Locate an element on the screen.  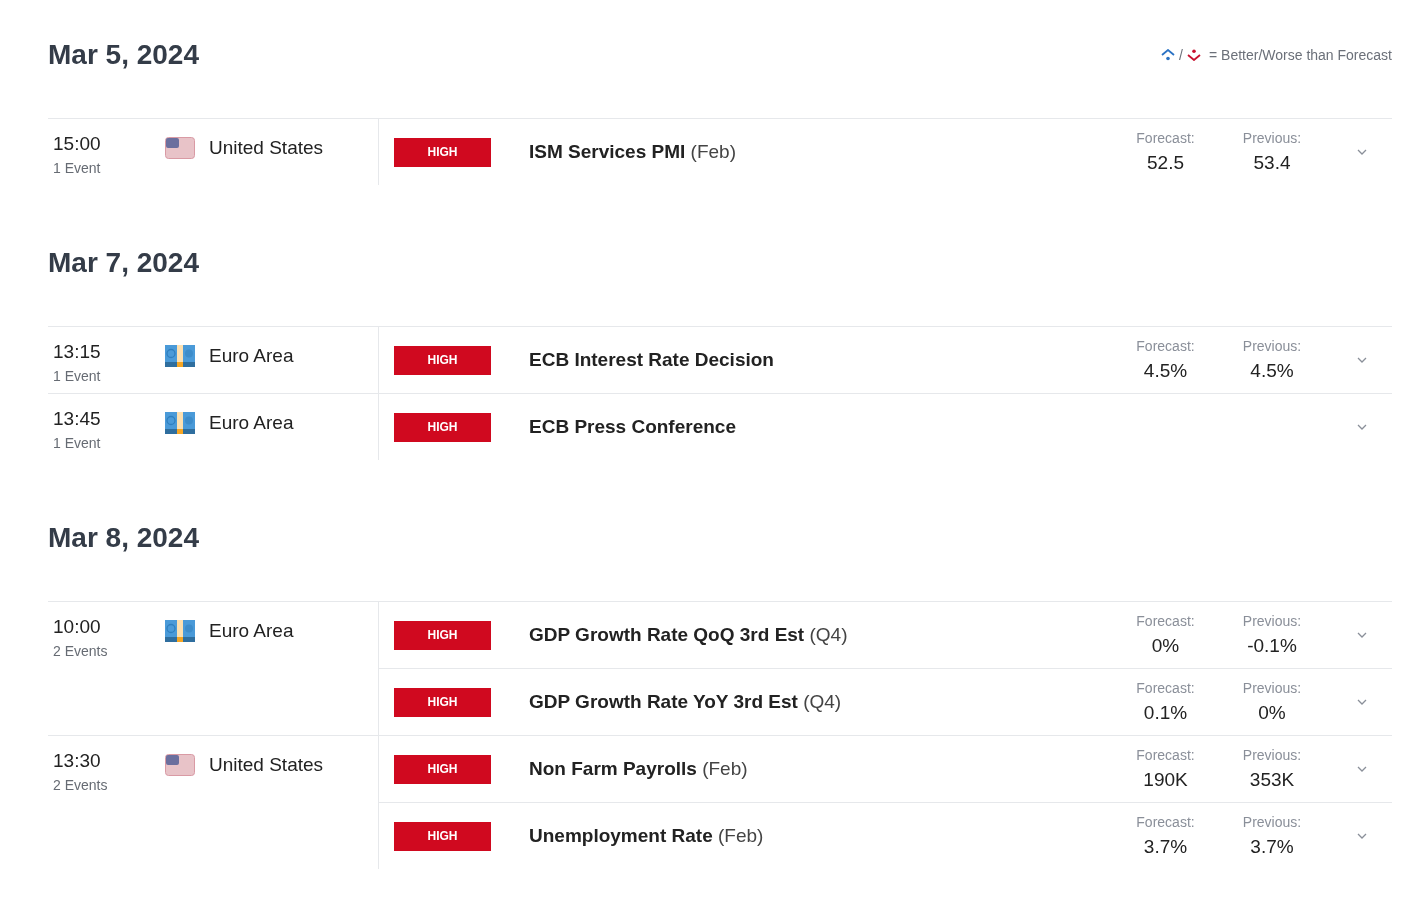
forecast-value: 3.7% is located at coordinates (1165, 847).